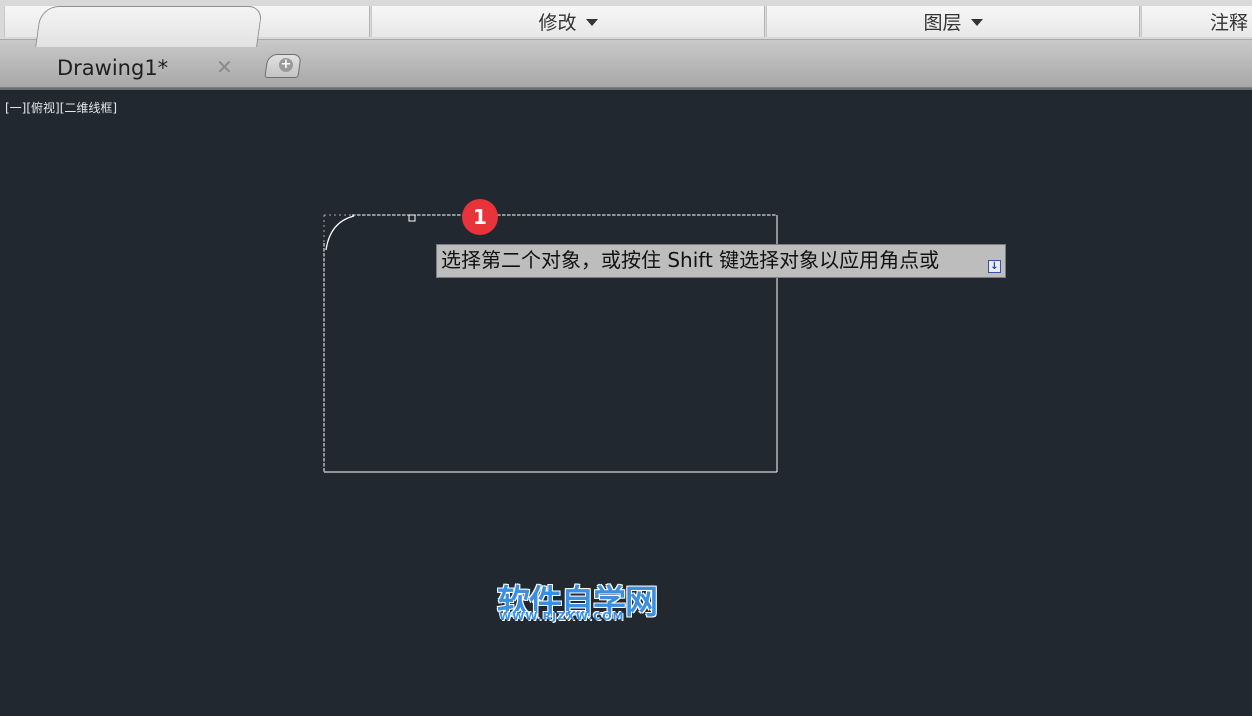  Describe the element at coordinates (562, 616) in the screenshot. I see `watermark-url: WWW.RJZXW.COM` at that location.